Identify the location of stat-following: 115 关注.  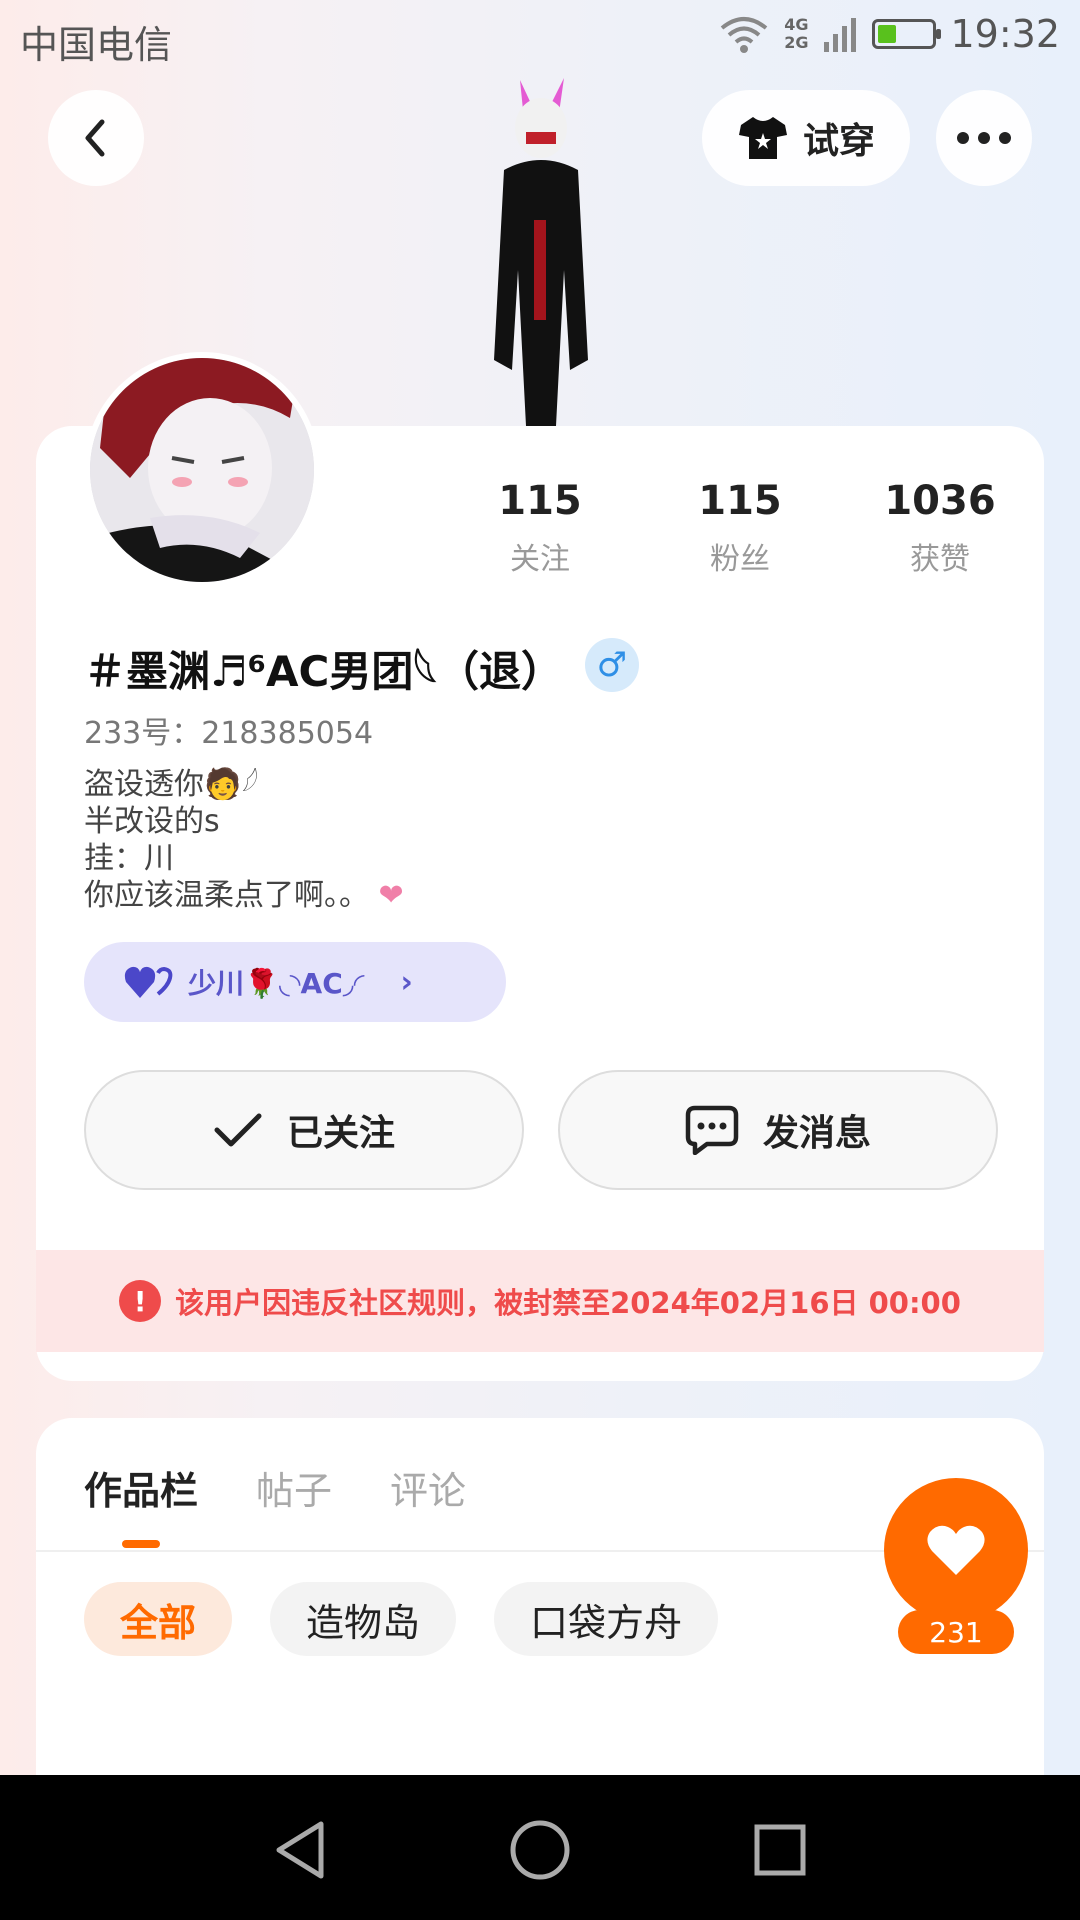
(540, 528).